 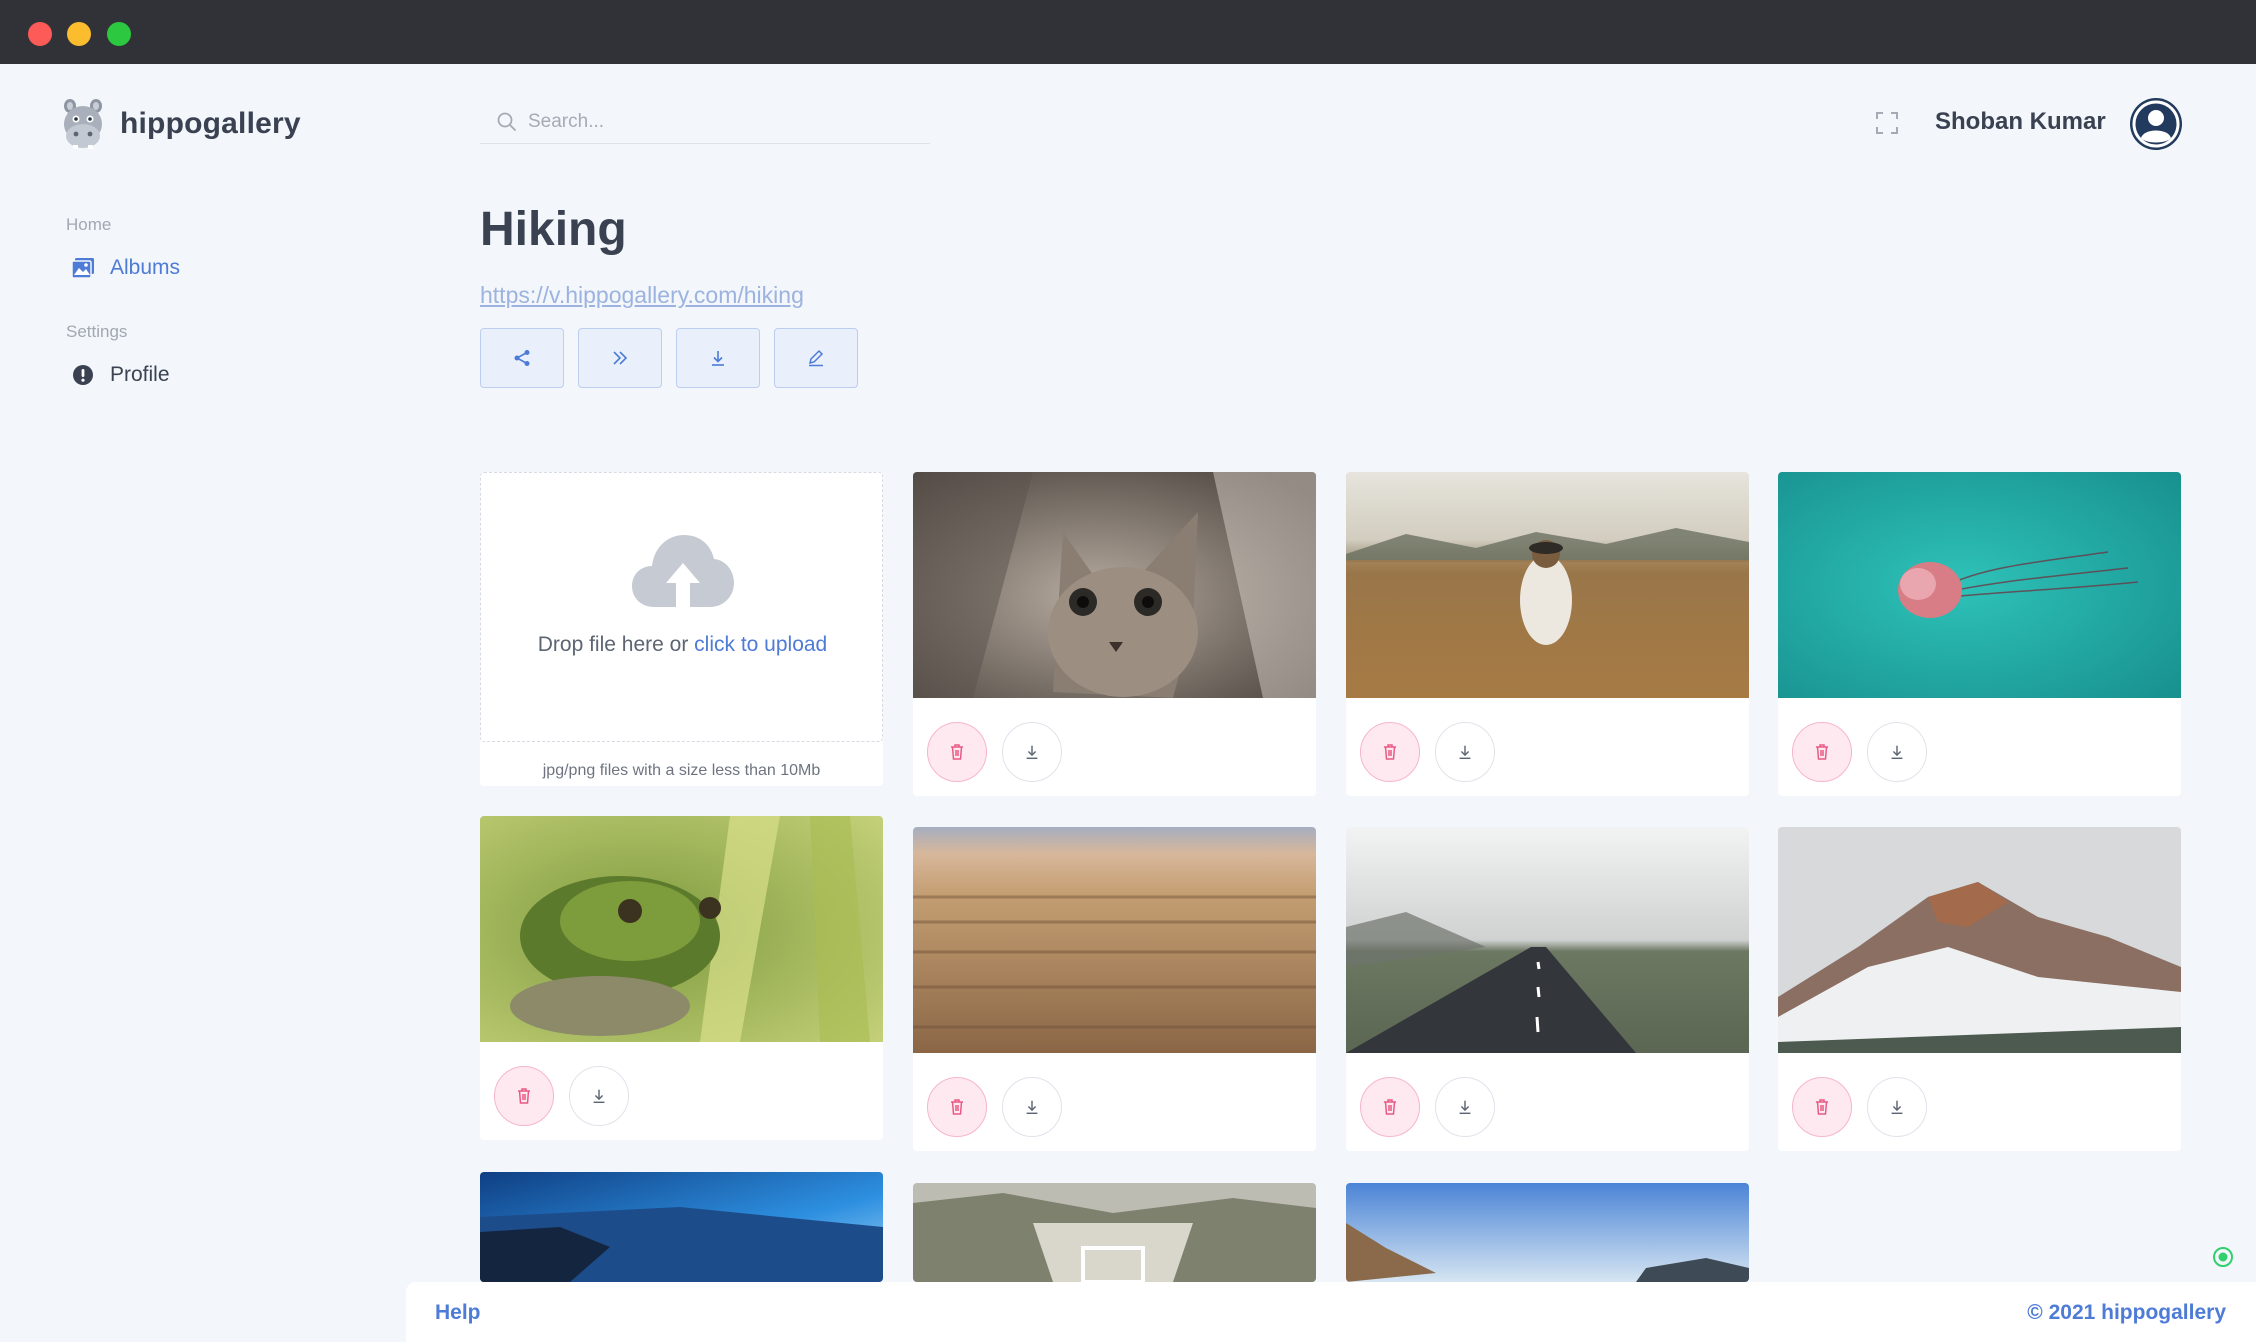 What do you see at coordinates (681, 929) in the screenshot?
I see `photo-frog` at bounding box center [681, 929].